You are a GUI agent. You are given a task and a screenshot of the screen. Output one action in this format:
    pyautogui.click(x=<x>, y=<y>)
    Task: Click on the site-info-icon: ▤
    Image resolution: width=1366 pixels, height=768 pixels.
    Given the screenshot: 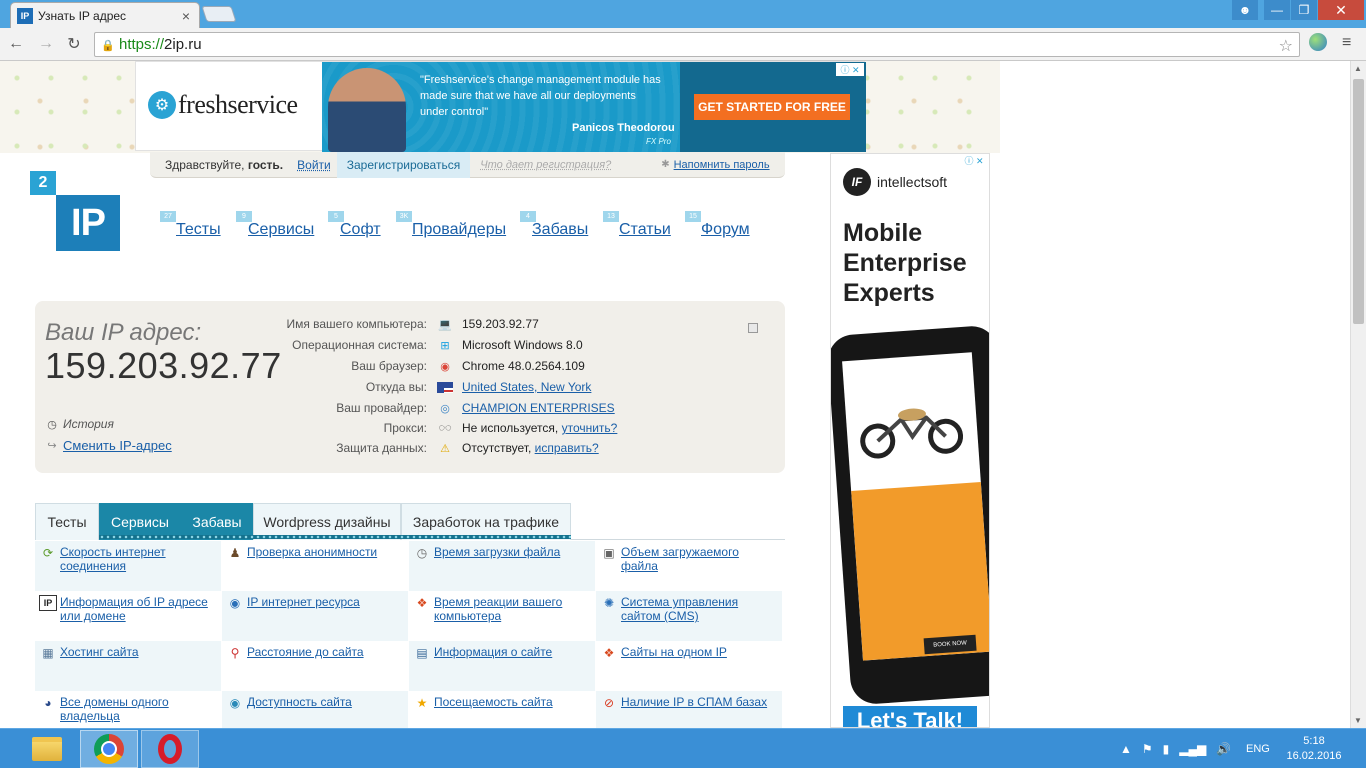 What is the action you would take?
    pyautogui.click(x=422, y=653)
    